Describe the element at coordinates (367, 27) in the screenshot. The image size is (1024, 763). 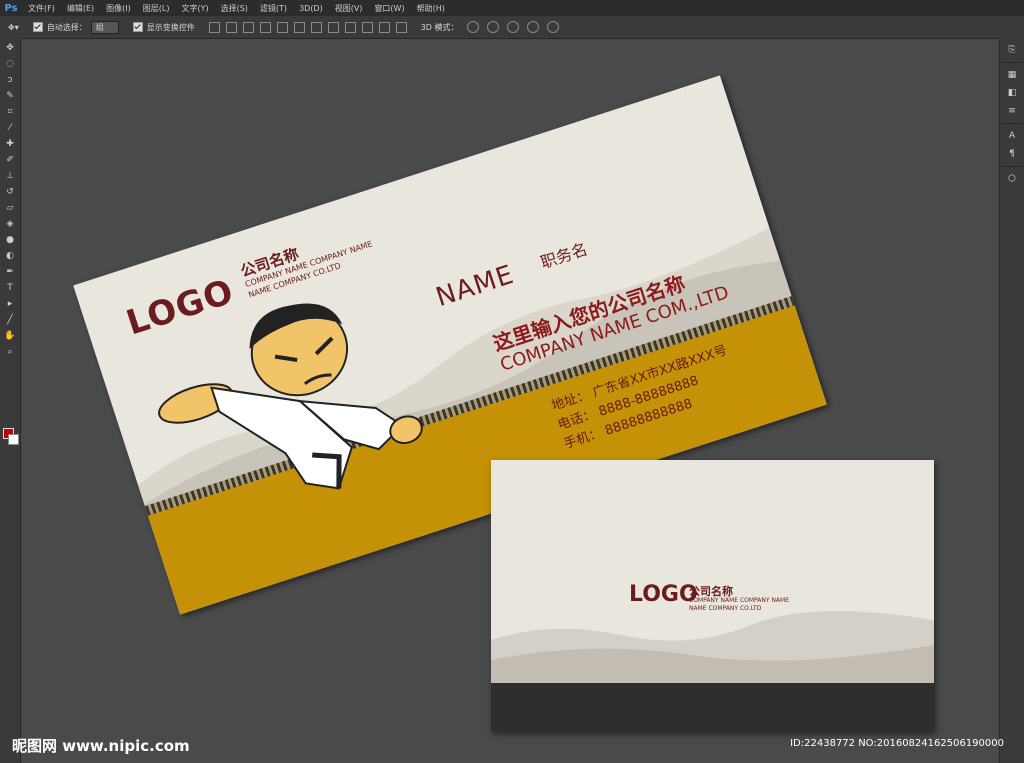
I see `distribute-left-icon` at that location.